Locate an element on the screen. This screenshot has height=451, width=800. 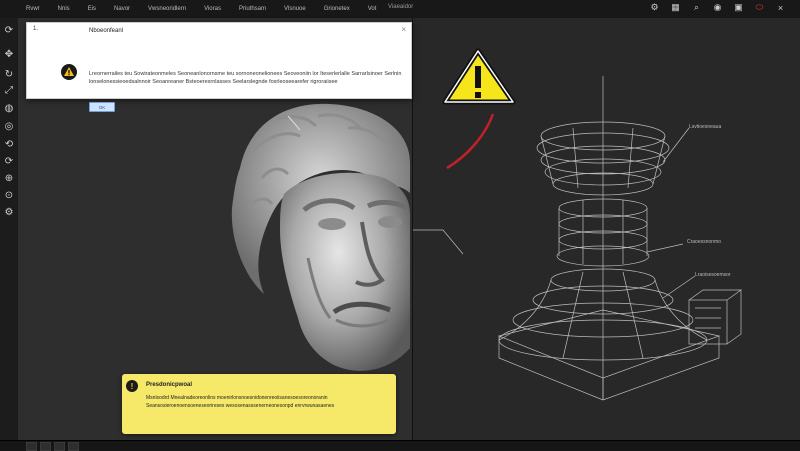
grid-icon: ▦ is located at coordinates (675, 7).